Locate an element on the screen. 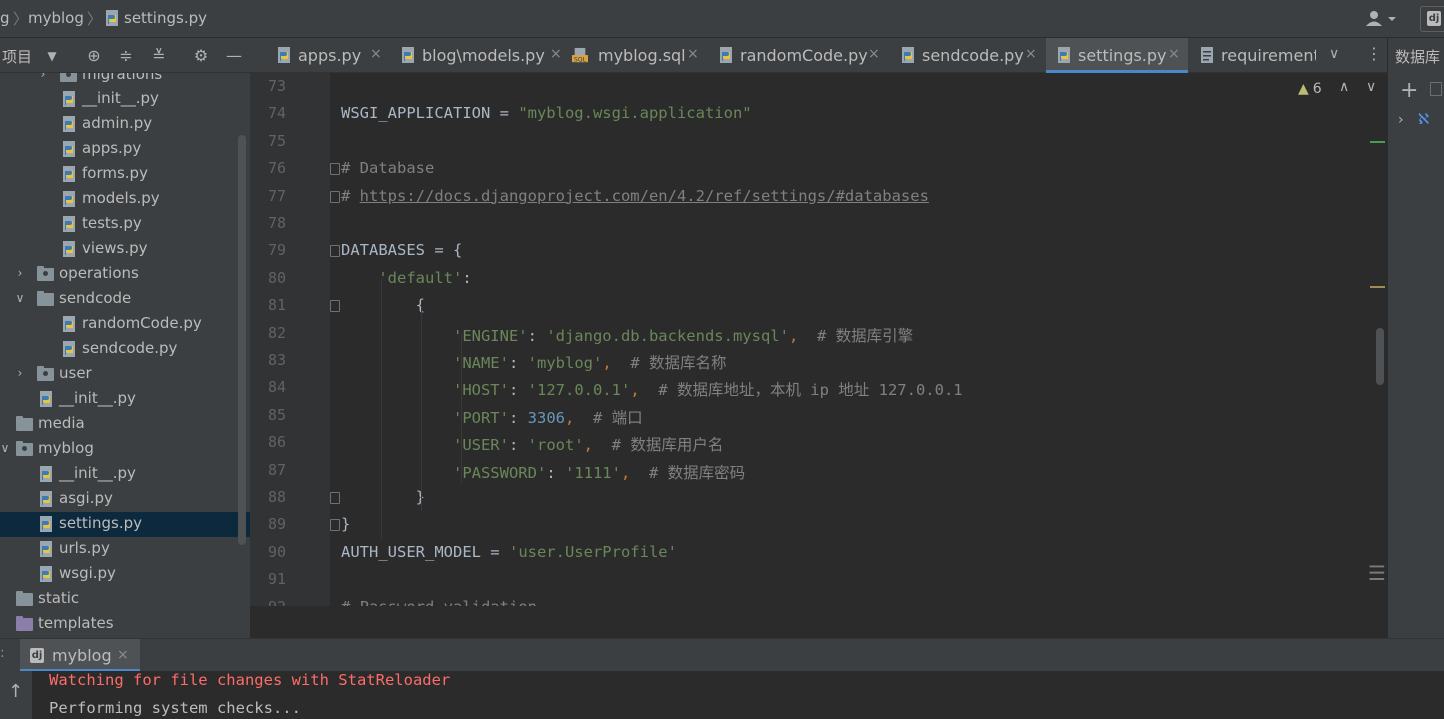 The width and height of the screenshot is (1444, 719). tree-folder-item: templates is located at coordinates (125, 624).